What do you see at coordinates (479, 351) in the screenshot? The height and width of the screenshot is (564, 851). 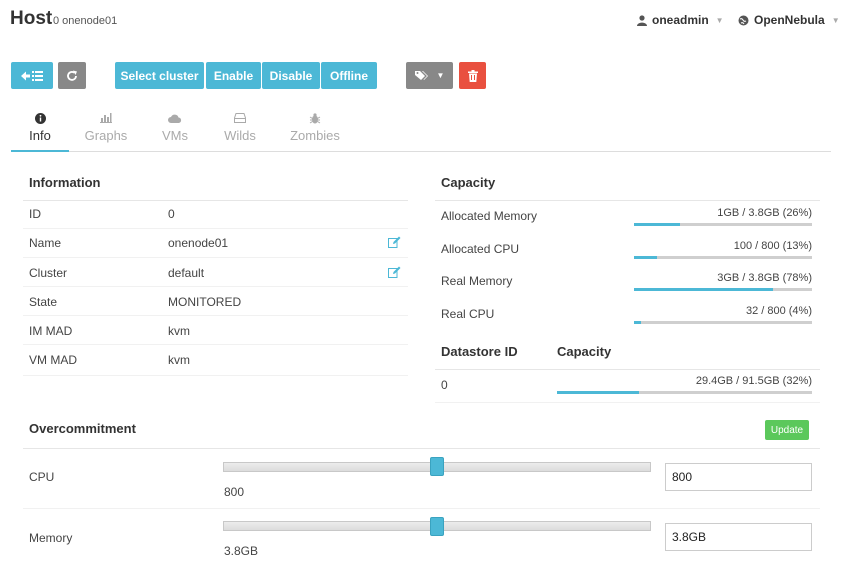 I see `datastore-id-header: Datastore ID` at bounding box center [479, 351].